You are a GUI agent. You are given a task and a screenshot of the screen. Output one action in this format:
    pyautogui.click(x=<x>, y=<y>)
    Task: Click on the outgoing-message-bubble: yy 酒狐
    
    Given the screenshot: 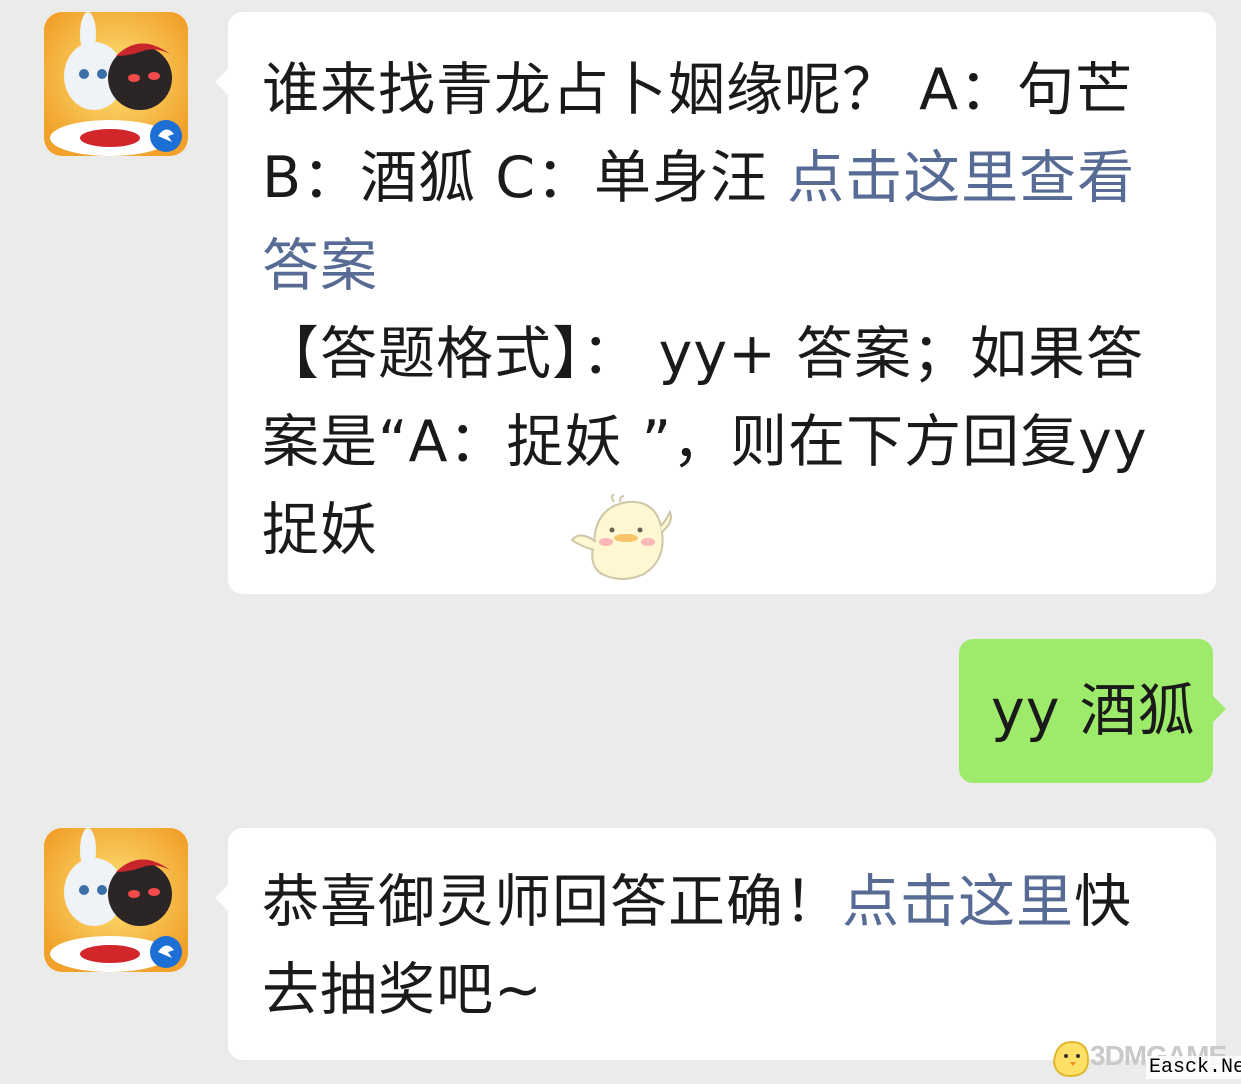 What is the action you would take?
    pyautogui.click(x=1092, y=711)
    